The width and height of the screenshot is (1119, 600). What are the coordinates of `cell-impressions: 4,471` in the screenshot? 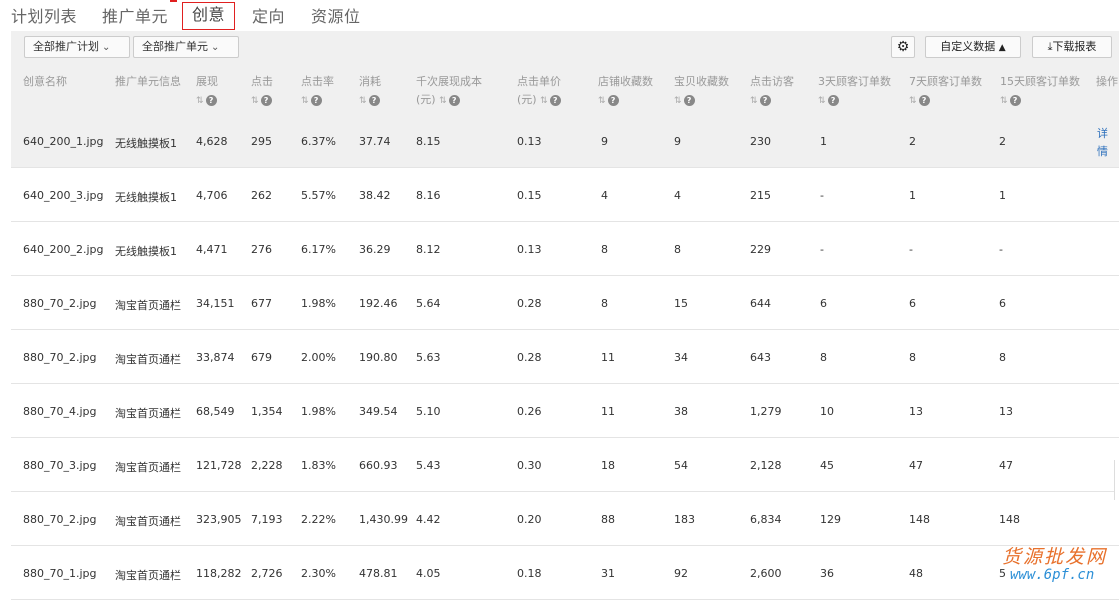 It's located at (212, 249).